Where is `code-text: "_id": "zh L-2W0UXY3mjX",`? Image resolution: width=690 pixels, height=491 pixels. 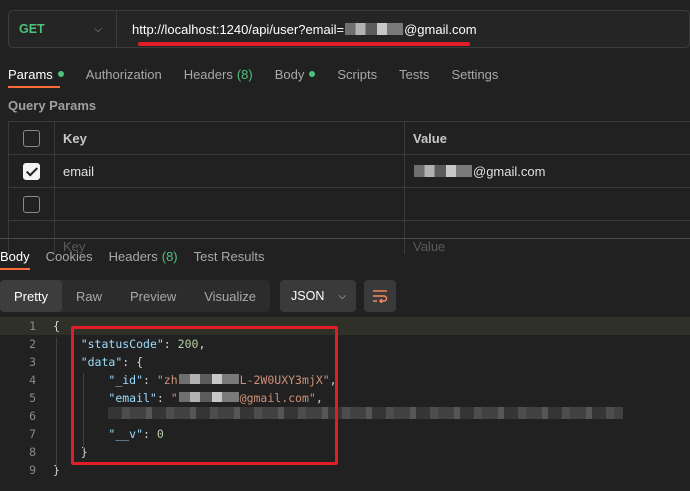 code-text: "_id": "zh L-2W0UXY3mjX", is located at coordinates (222, 380).